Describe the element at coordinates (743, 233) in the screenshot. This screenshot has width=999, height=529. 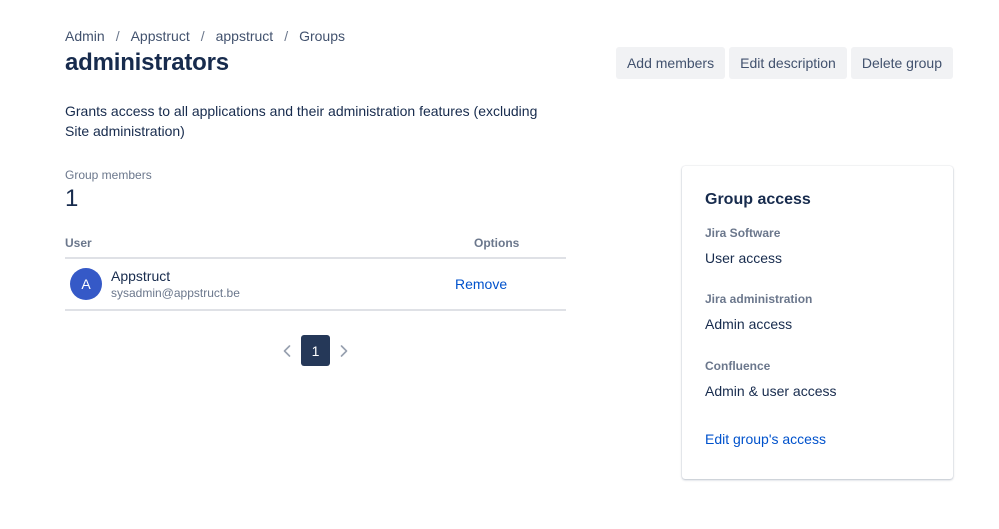
I see `access-product-name: Jira Software` at that location.